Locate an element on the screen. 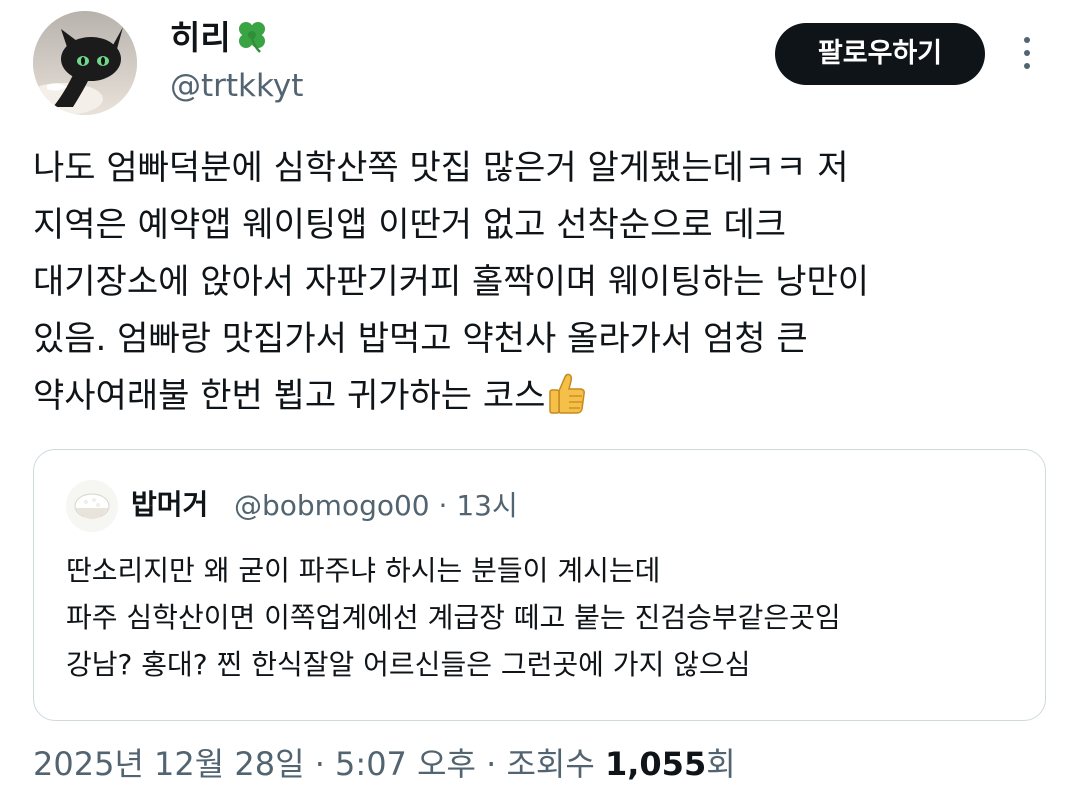 This screenshot has height=793, width=1080. more-options-button is located at coordinates (1027, 54).